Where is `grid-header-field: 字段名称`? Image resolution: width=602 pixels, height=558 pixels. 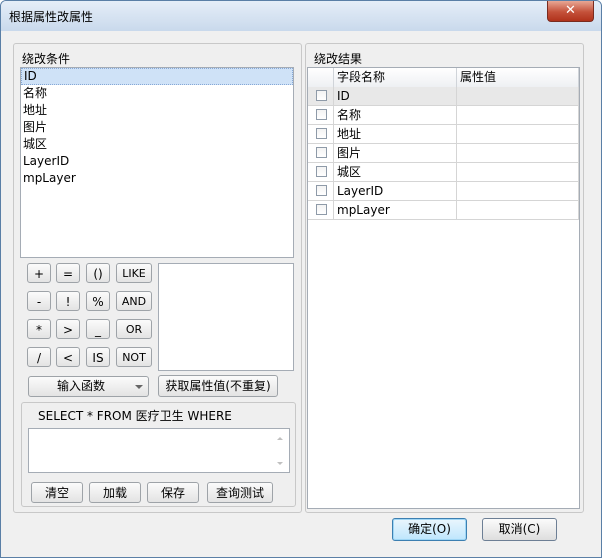
grid-header-field: 字段名称 is located at coordinates (395, 77).